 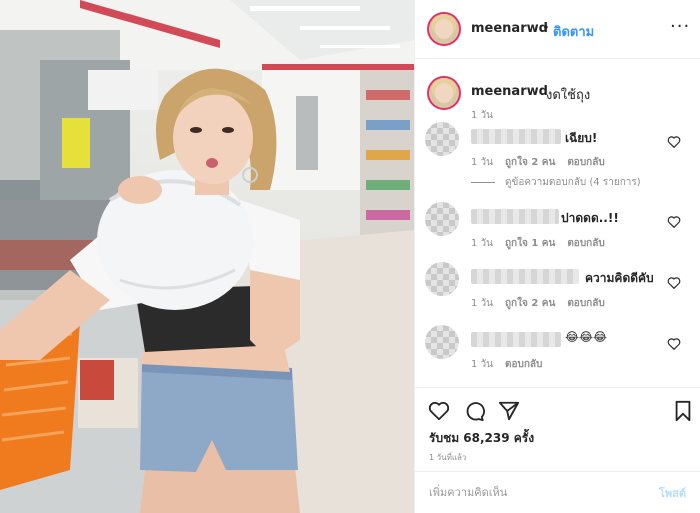 I want to click on comment-meta: 1 วัน ตอบกลับ, so click(x=512, y=364).